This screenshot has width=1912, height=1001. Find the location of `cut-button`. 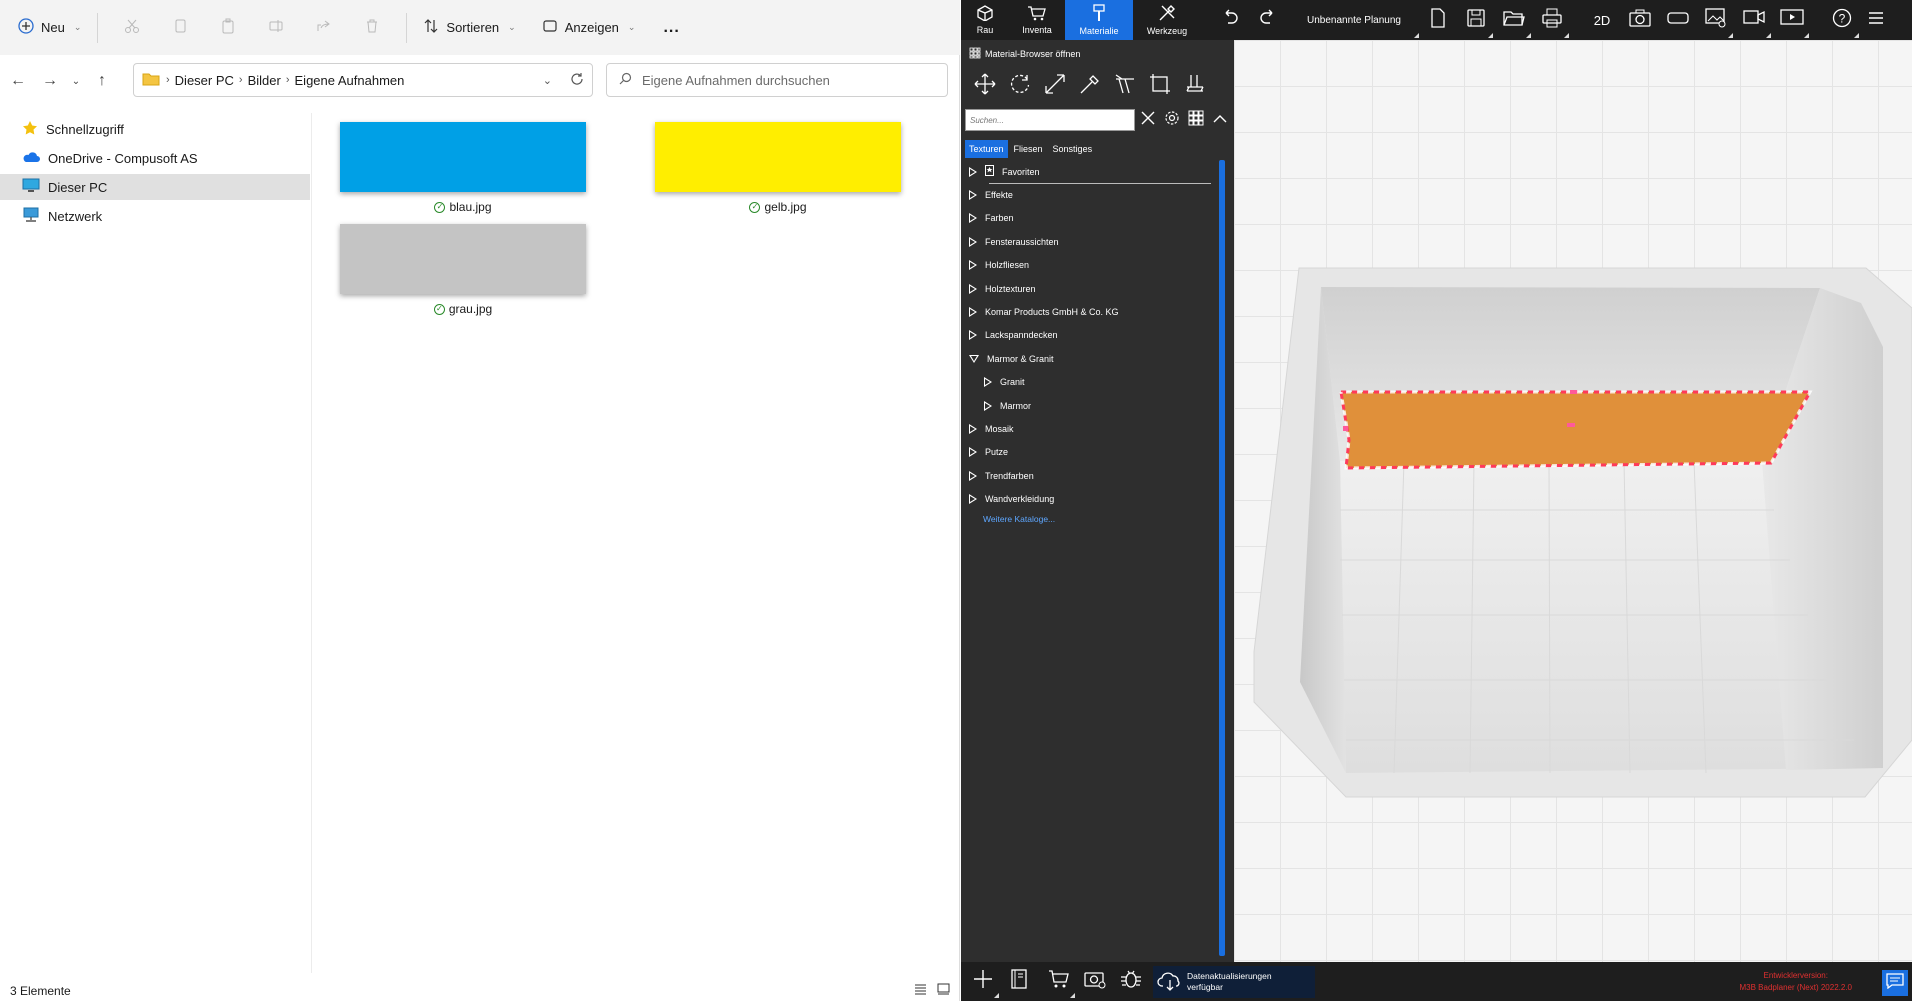

cut-button is located at coordinates (132, 28).